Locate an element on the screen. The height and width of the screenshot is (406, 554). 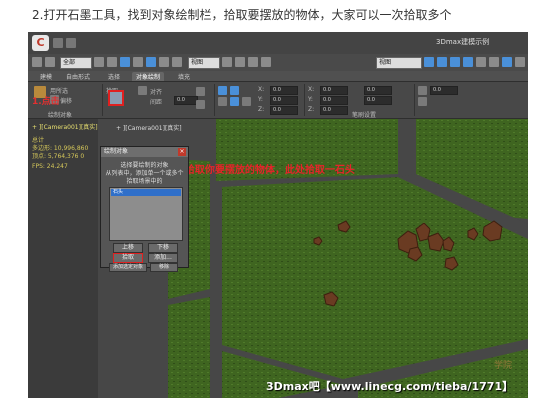
paint-objects-group-label: 绘制对象 is located at coordinates (60, 115).